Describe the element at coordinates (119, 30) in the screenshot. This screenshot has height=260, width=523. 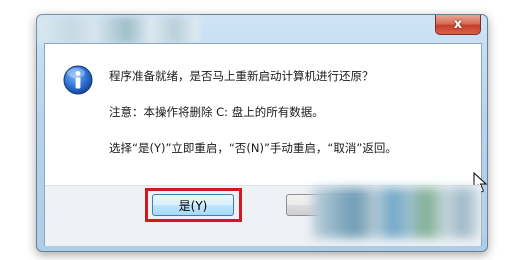
I see `blurred-title` at that location.